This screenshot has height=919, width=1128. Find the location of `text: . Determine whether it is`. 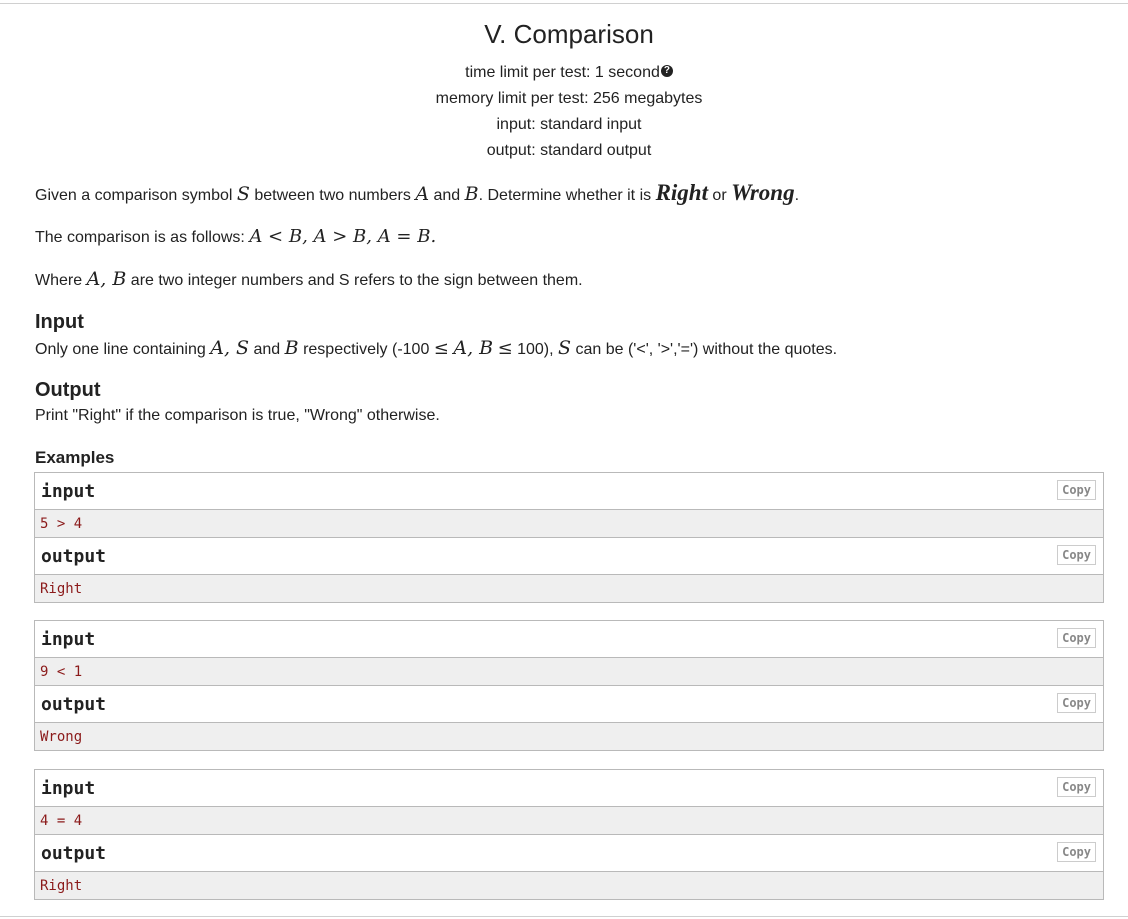

text: . Determine whether it is is located at coordinates (567, 195).